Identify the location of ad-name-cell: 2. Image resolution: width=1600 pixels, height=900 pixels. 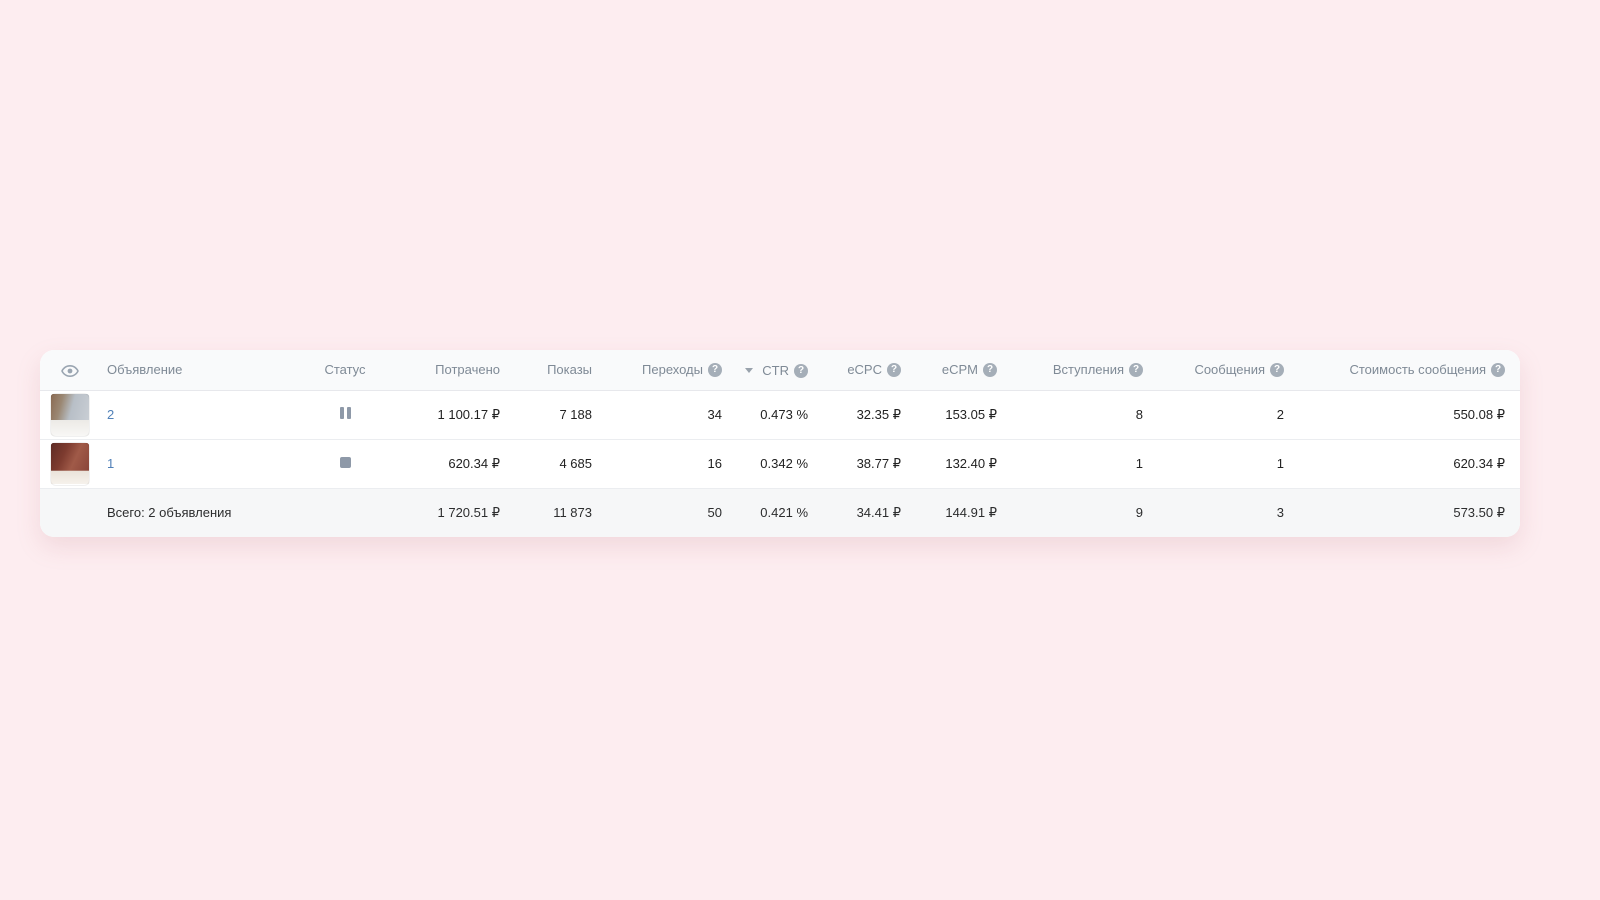
(195, 415).